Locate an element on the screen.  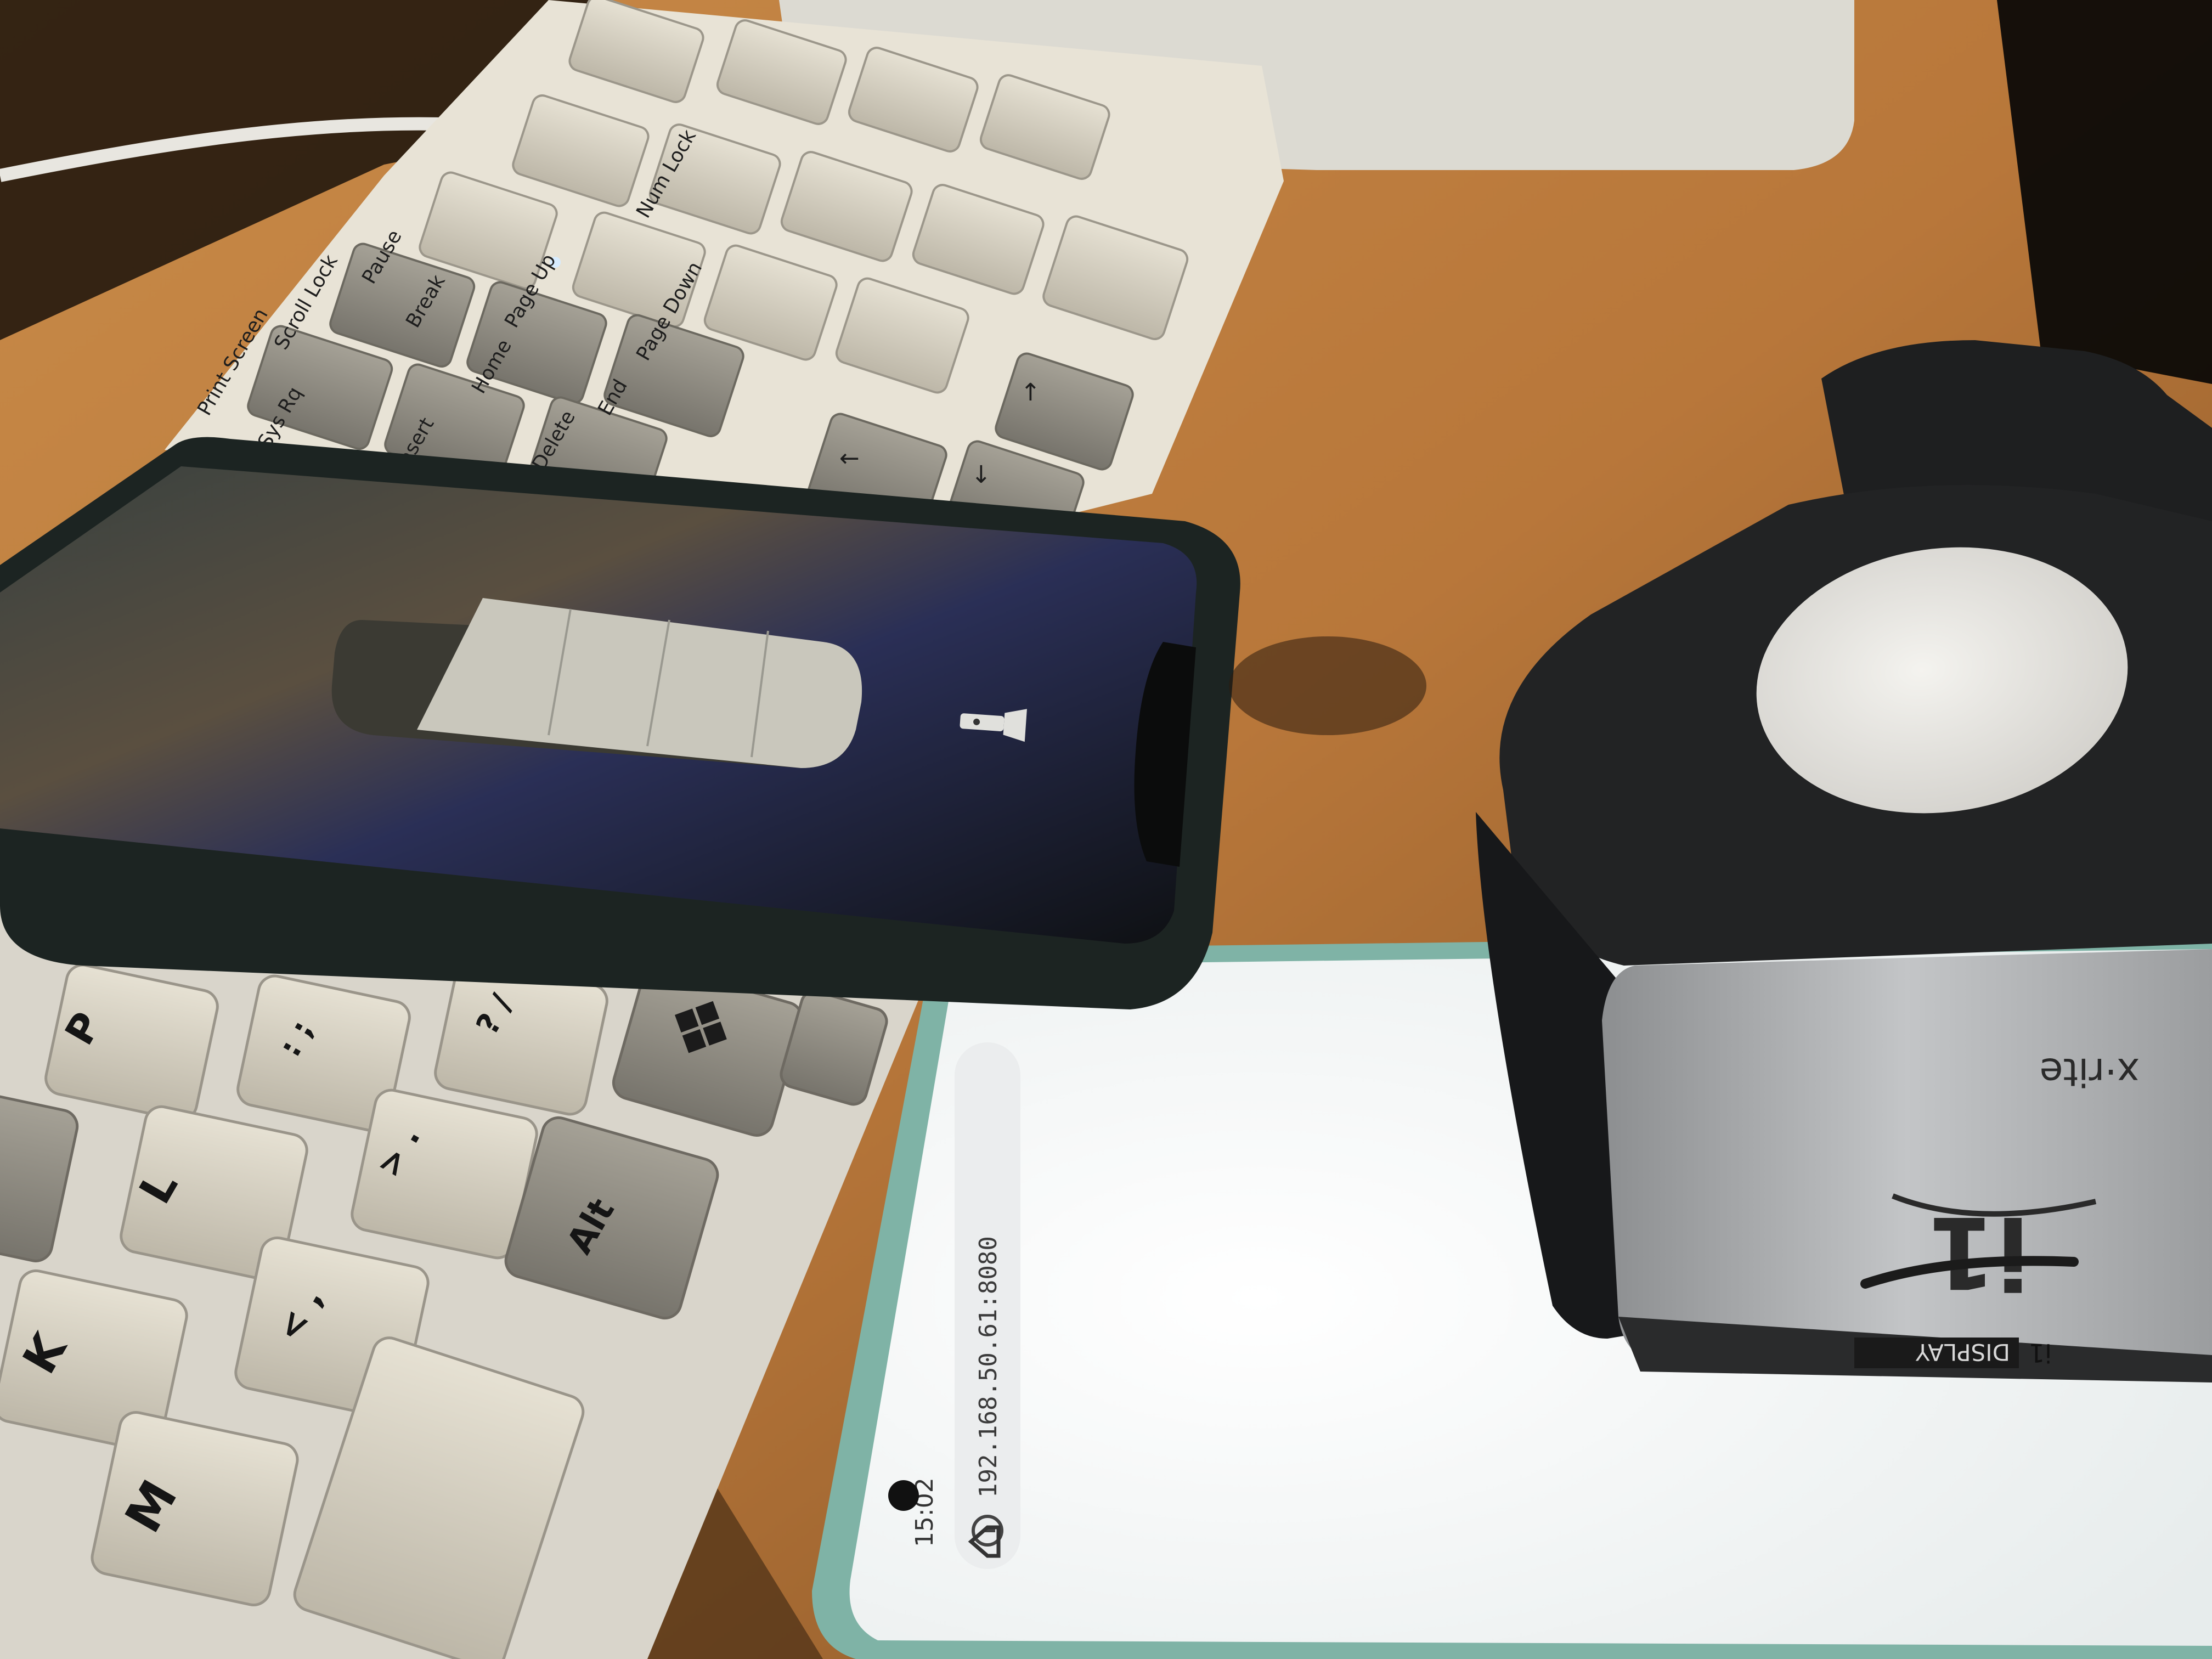
camera-icon is located at coordinates (904, 1496).